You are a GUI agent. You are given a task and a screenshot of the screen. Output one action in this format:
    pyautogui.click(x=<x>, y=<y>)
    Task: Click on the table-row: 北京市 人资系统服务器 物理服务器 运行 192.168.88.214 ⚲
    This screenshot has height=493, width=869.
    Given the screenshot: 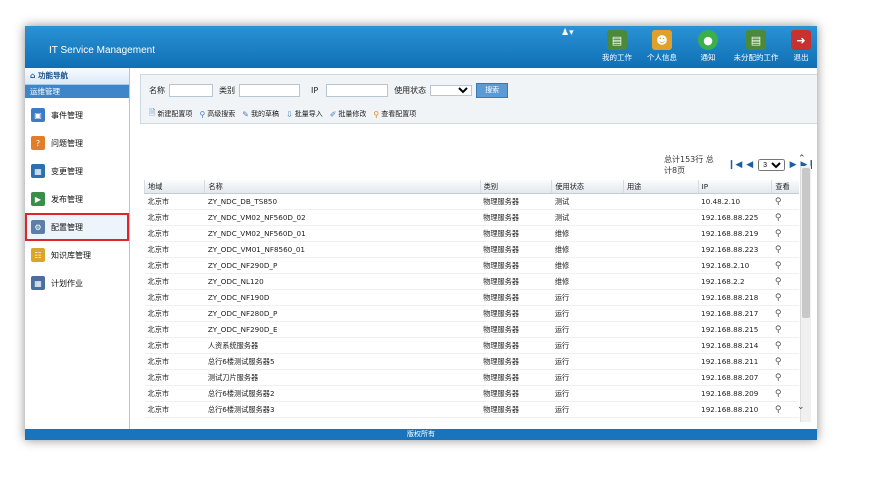 What is the action you would take?
    pyautogui.click(x=471, y=345)
    